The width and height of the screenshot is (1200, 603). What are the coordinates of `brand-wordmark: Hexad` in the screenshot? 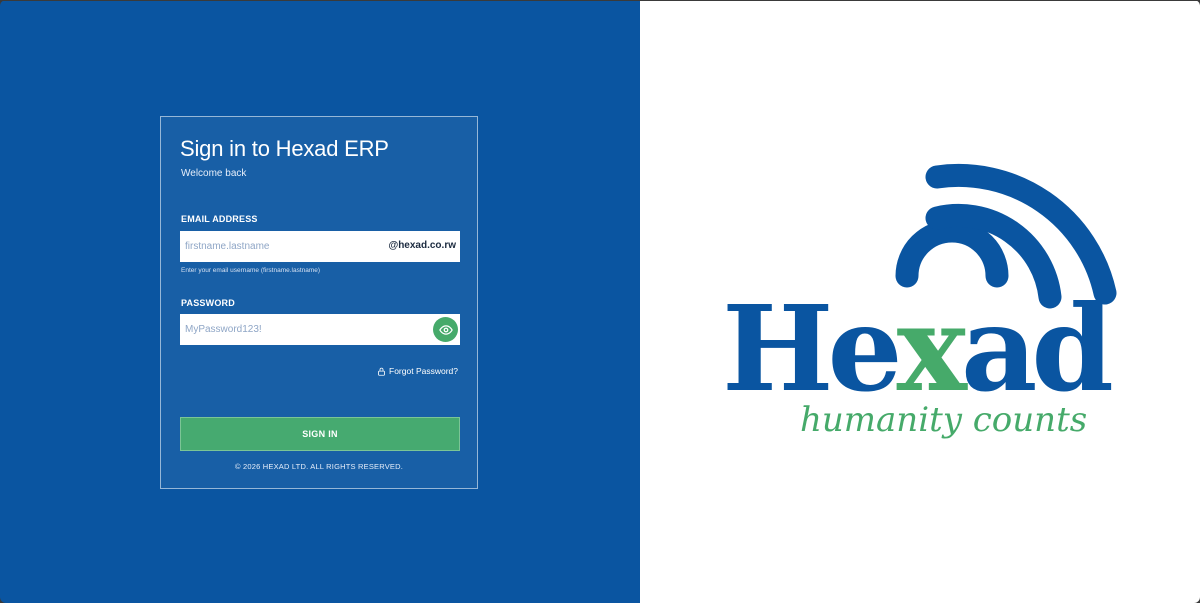 It's located at (916, 348).